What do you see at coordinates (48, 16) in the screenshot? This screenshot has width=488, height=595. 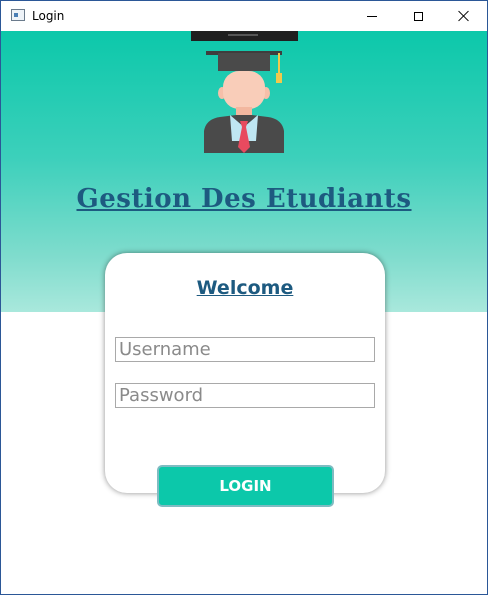 I see `window-title: Login` at bounding box center [48, 16].